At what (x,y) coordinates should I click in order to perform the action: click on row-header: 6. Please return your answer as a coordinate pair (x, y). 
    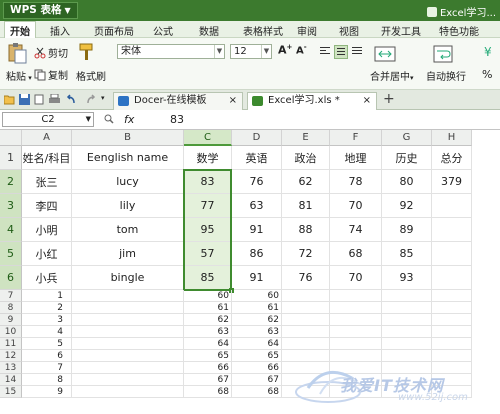
    Looking at the image, I should click on (11, 278).